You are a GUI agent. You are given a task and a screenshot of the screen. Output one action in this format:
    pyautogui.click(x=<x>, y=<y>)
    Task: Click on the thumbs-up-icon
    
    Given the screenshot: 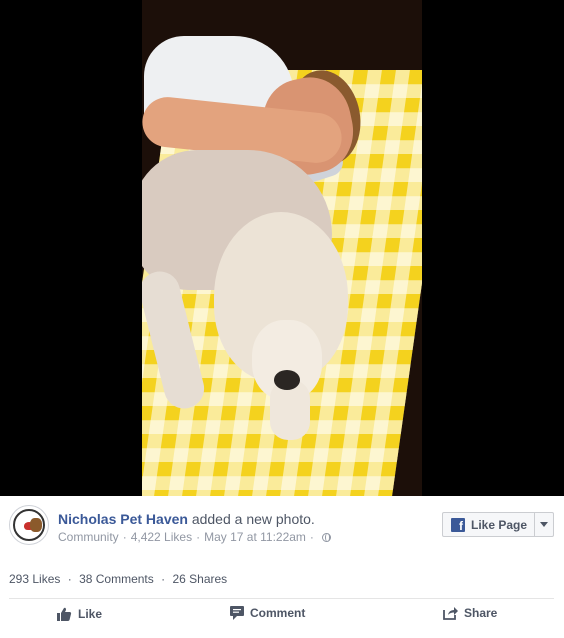 What is the action you would take?
    pyautogui.click(x=64, y=614)
    